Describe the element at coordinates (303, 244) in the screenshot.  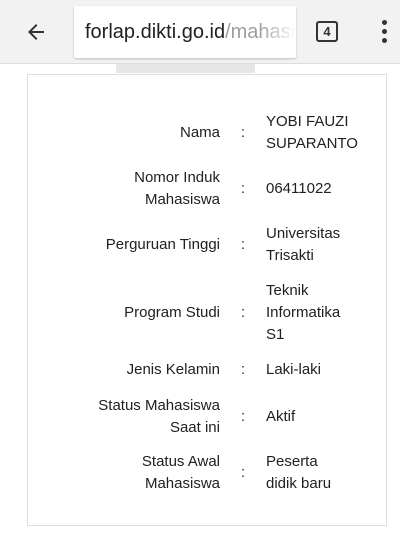
I see `field-value: Universitas Trisakti` at that location.